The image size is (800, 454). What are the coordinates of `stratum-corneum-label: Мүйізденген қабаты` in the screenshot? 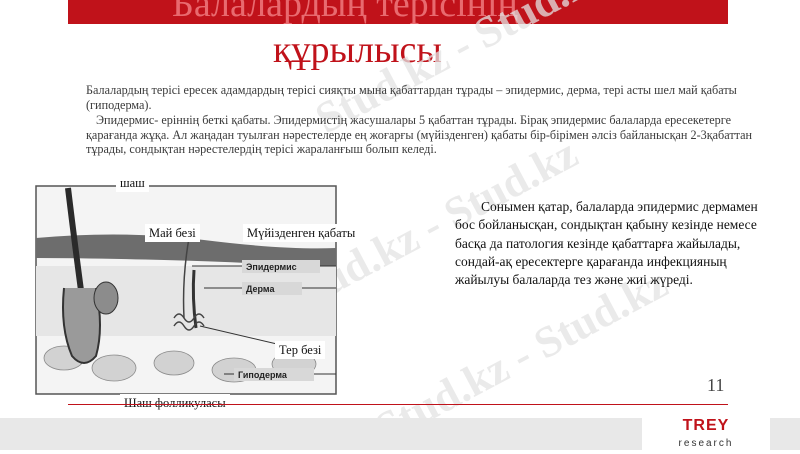 It's located at (301, 233).